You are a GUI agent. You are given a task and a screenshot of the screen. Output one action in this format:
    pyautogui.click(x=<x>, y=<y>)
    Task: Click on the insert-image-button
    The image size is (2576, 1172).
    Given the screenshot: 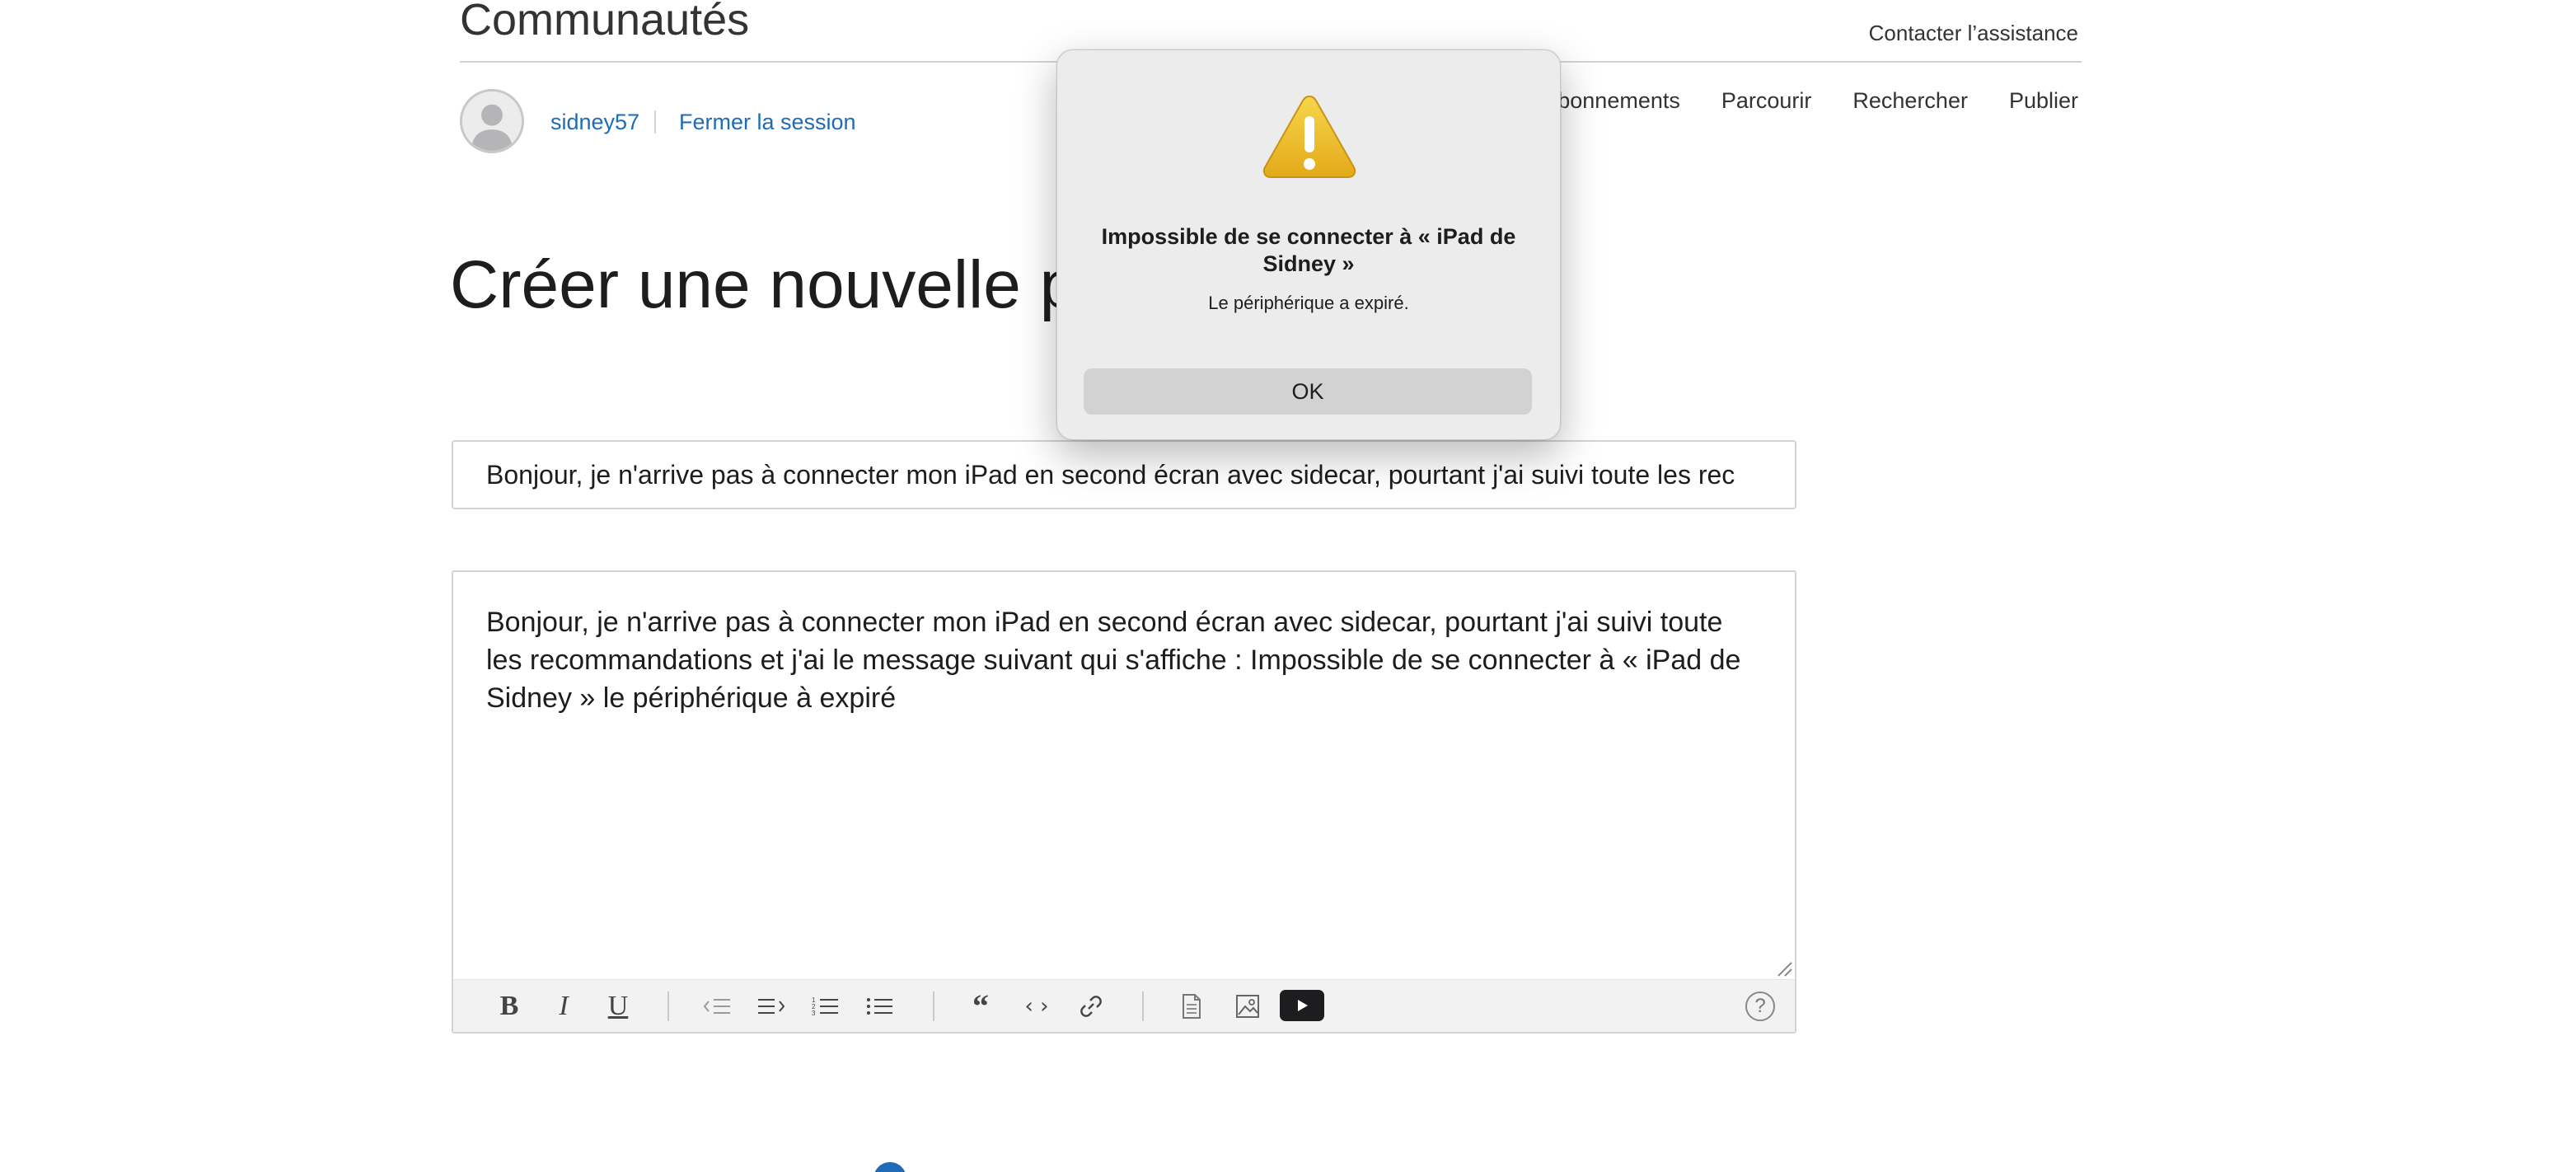 What is the action you would take?
    pyautogui.click(x=1247, y=1006)
    